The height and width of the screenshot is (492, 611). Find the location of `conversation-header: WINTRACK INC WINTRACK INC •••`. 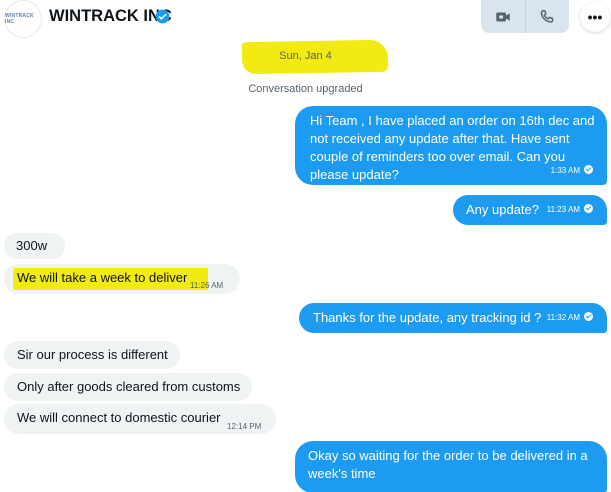

conversation-header: WINTRACK INC WINTRACK INC ••• is located at coordinates (305, 20).